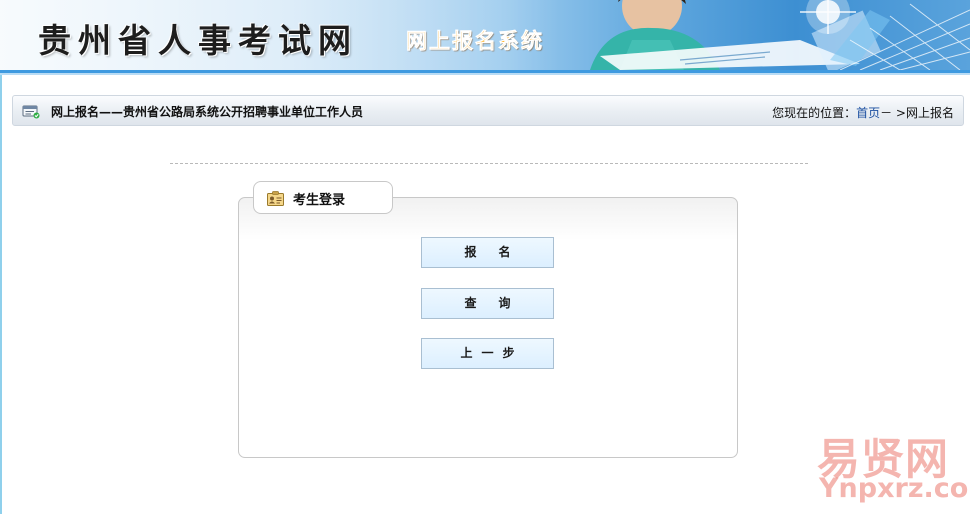 The height and width of the screenshot is (514, 970). I want to click on location-label: 您现在的位置：, so click(814, 113).